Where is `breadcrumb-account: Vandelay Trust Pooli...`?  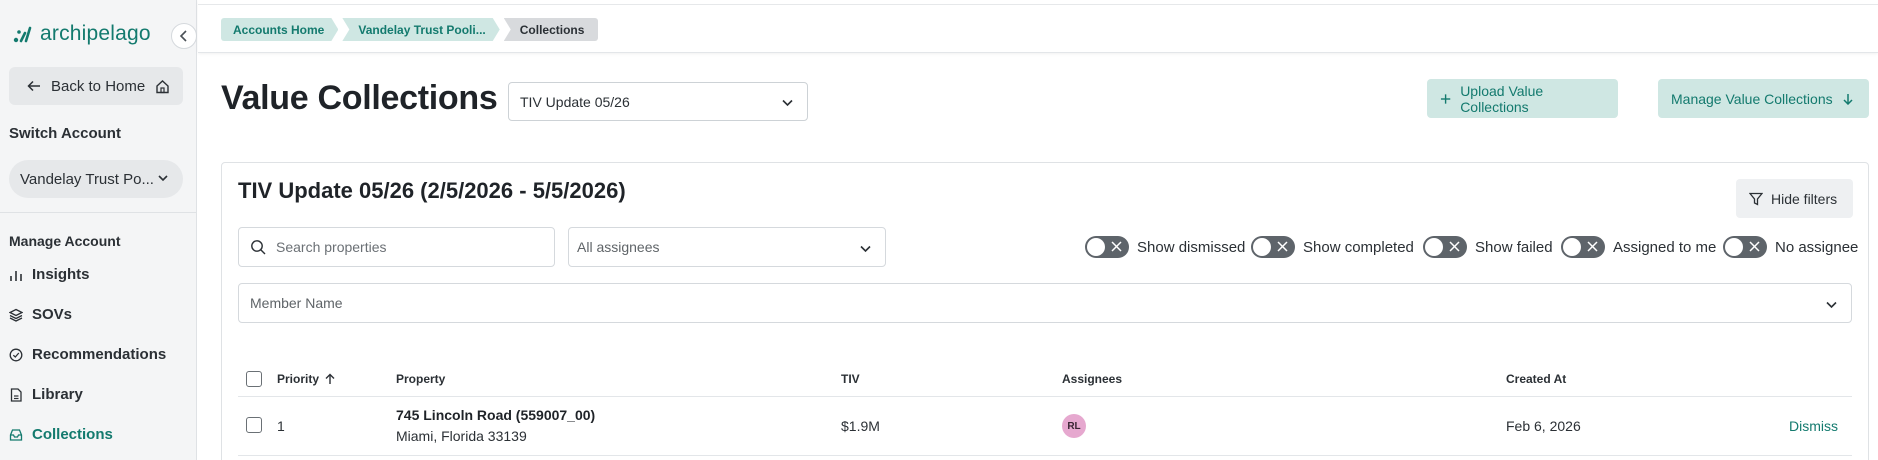 breadcrumb-account: Vandelay Trust Pooli... is located at coordinates (420, 29).